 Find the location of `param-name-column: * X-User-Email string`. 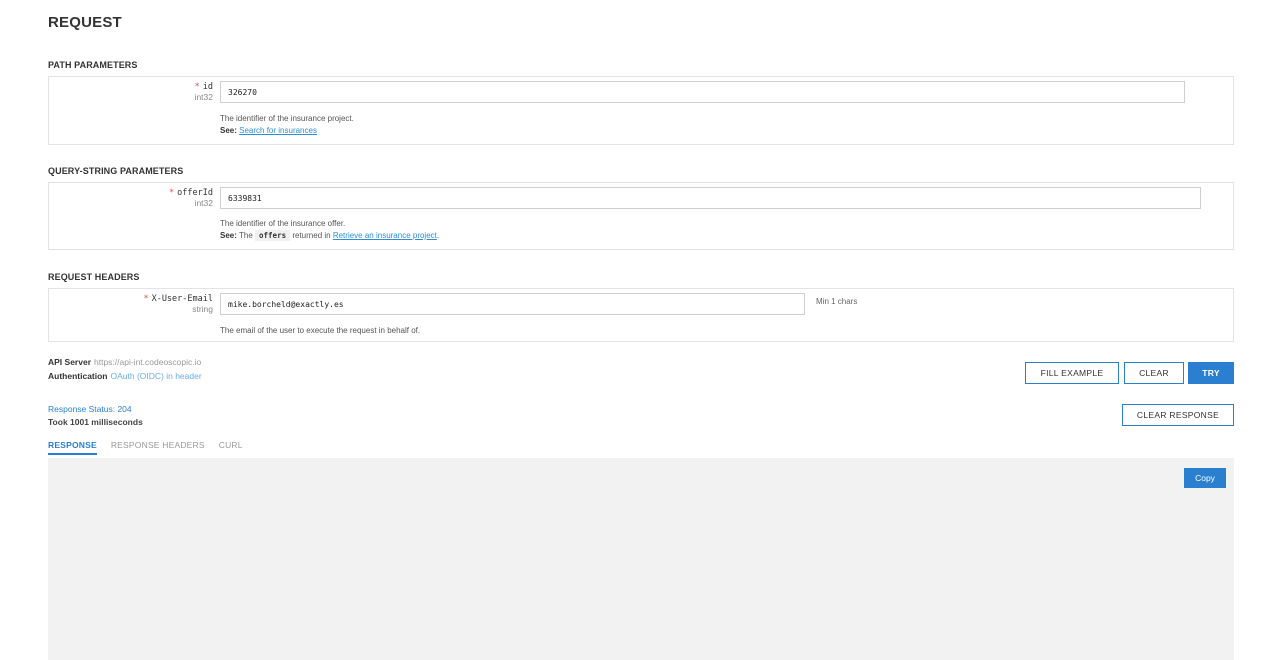

param-name-column: * X-User-Email string is located at coordinates (131, 304).